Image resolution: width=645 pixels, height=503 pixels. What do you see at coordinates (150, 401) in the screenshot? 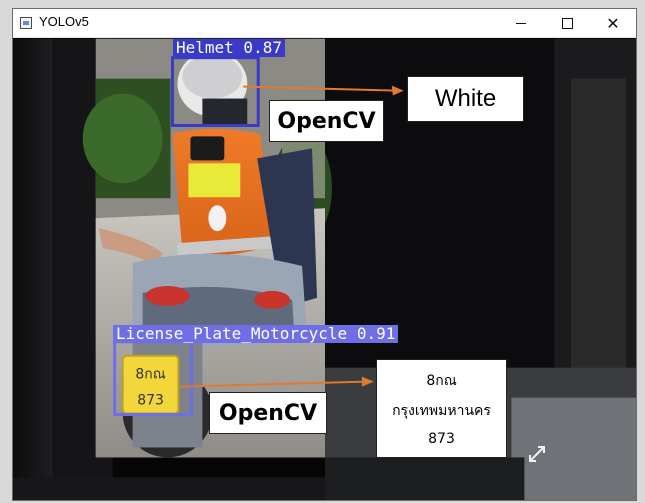
I see `plate-print-bottom: 873` at bounding box center [150, 401].